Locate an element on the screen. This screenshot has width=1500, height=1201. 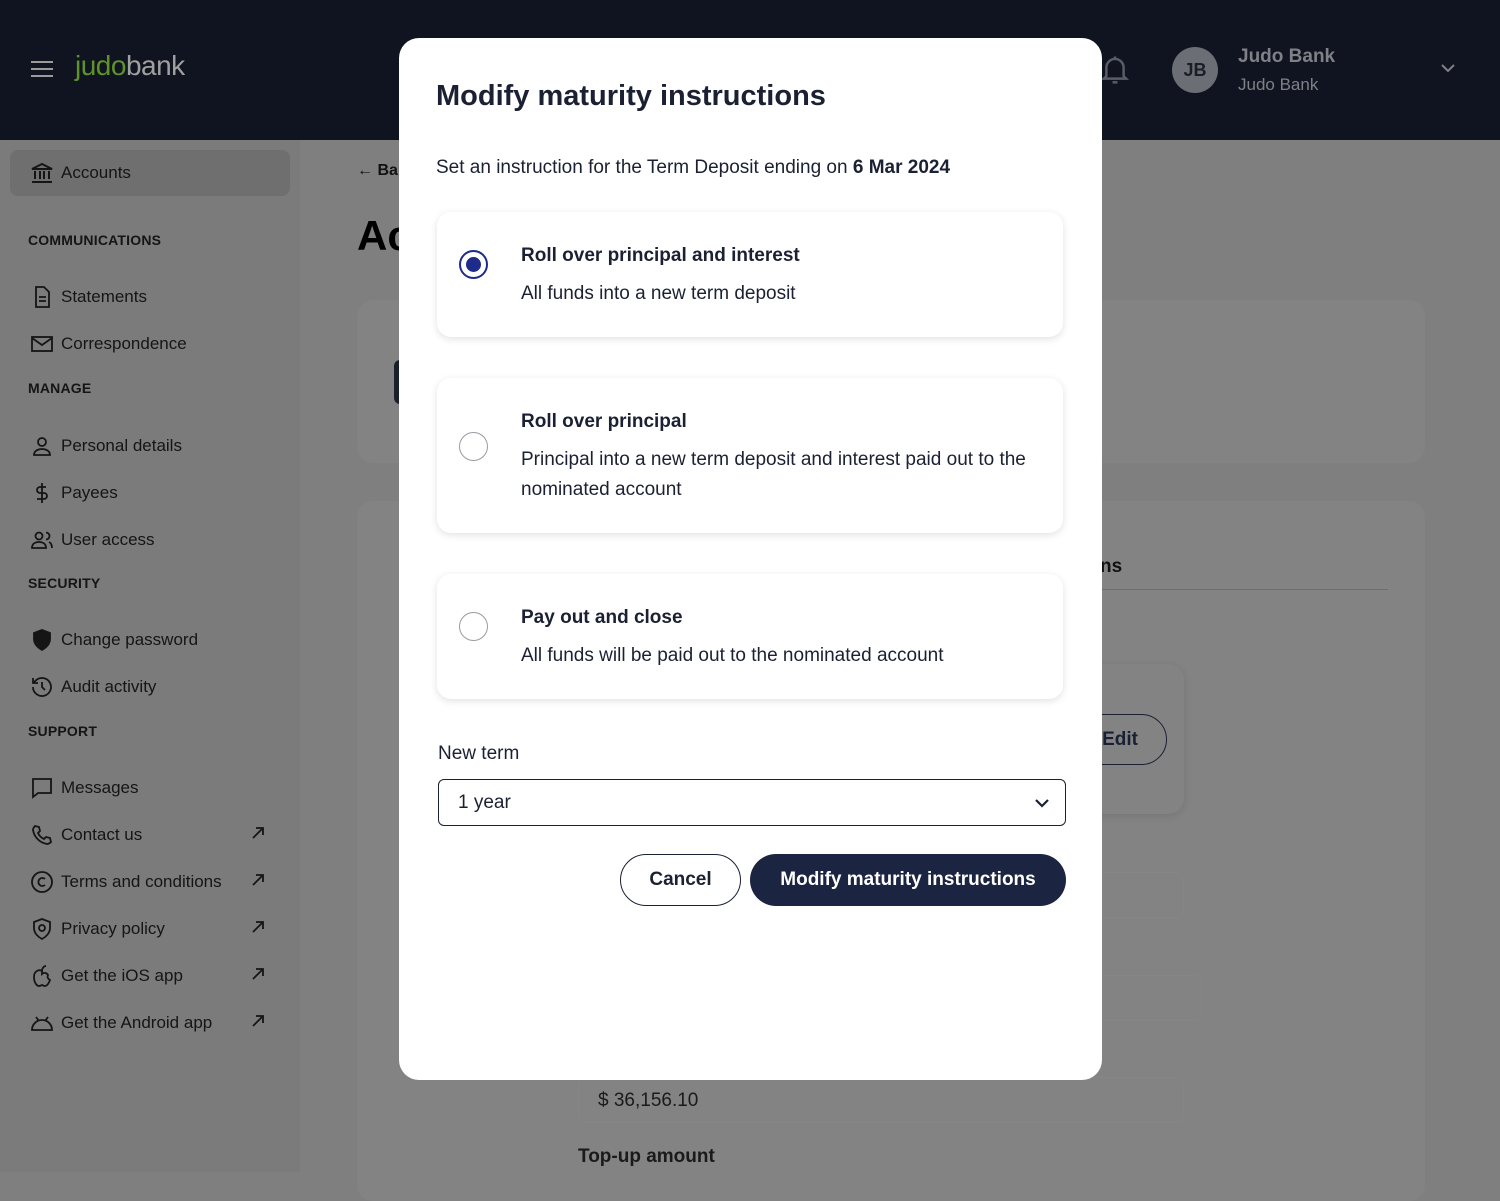
personal-details-icon is located at coordinates (42, 446).